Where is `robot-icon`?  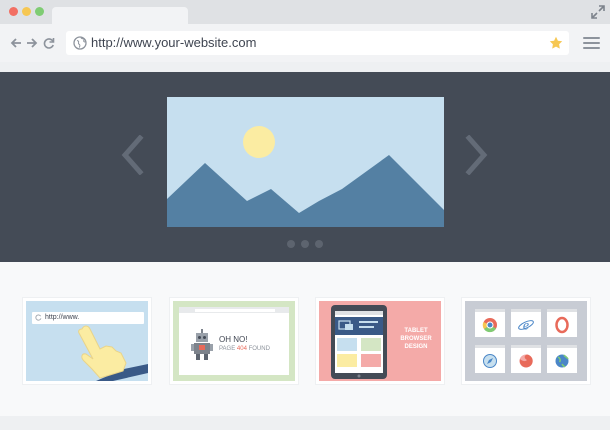 robot-icon is located at coordinates (202, 344).